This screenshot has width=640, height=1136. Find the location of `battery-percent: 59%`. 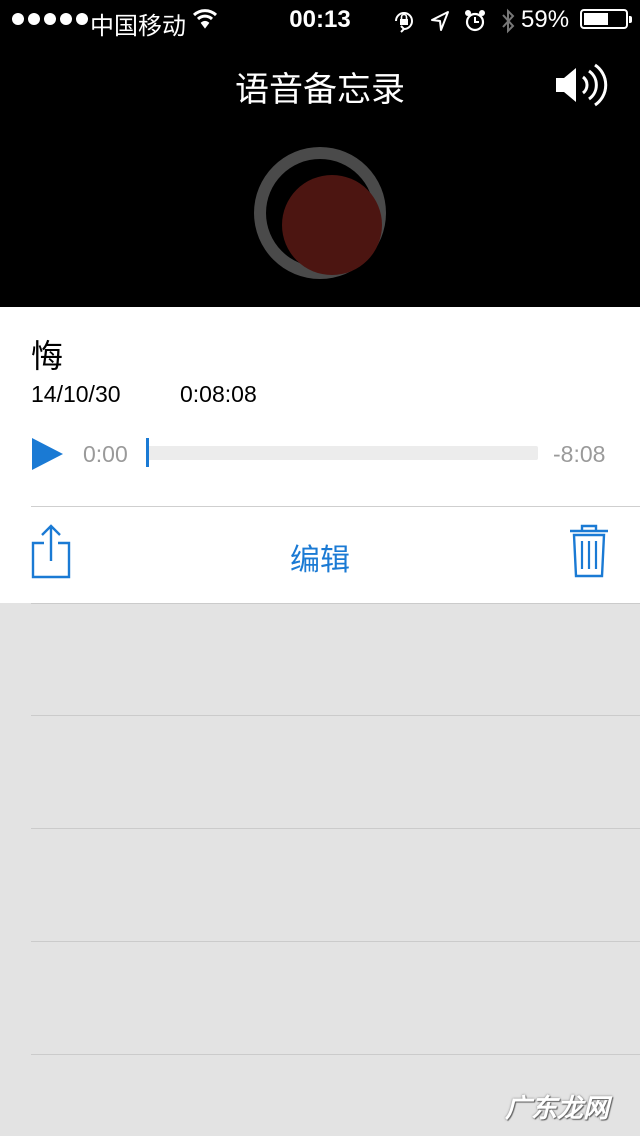

battery-percent: 59% is located at coordinates (545, 19).